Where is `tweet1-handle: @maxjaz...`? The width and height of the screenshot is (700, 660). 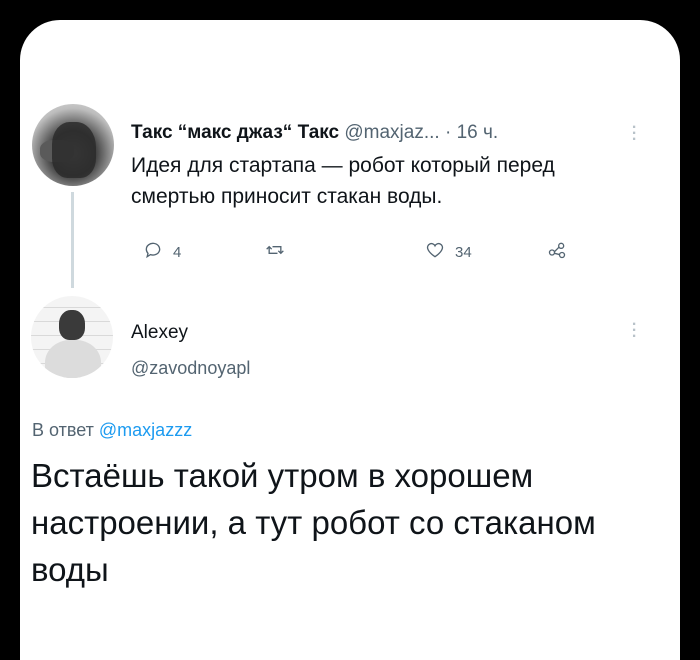 tweet1-handle: @maxjaz... is located at coordinates (391, 132).